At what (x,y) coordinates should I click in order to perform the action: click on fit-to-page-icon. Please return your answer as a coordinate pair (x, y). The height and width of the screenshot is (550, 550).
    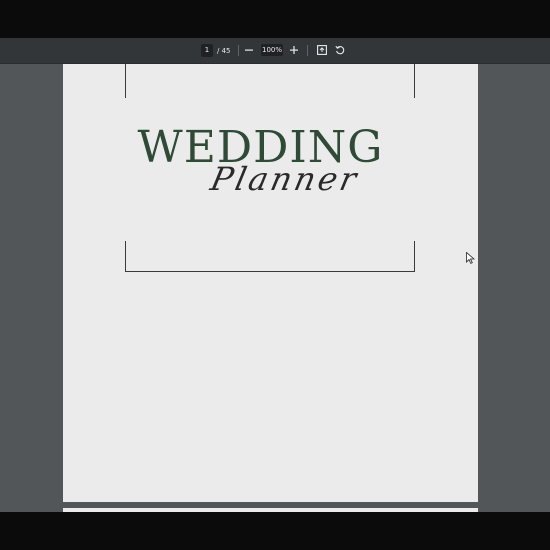
    Looking at the image, I should click on (322, 50).